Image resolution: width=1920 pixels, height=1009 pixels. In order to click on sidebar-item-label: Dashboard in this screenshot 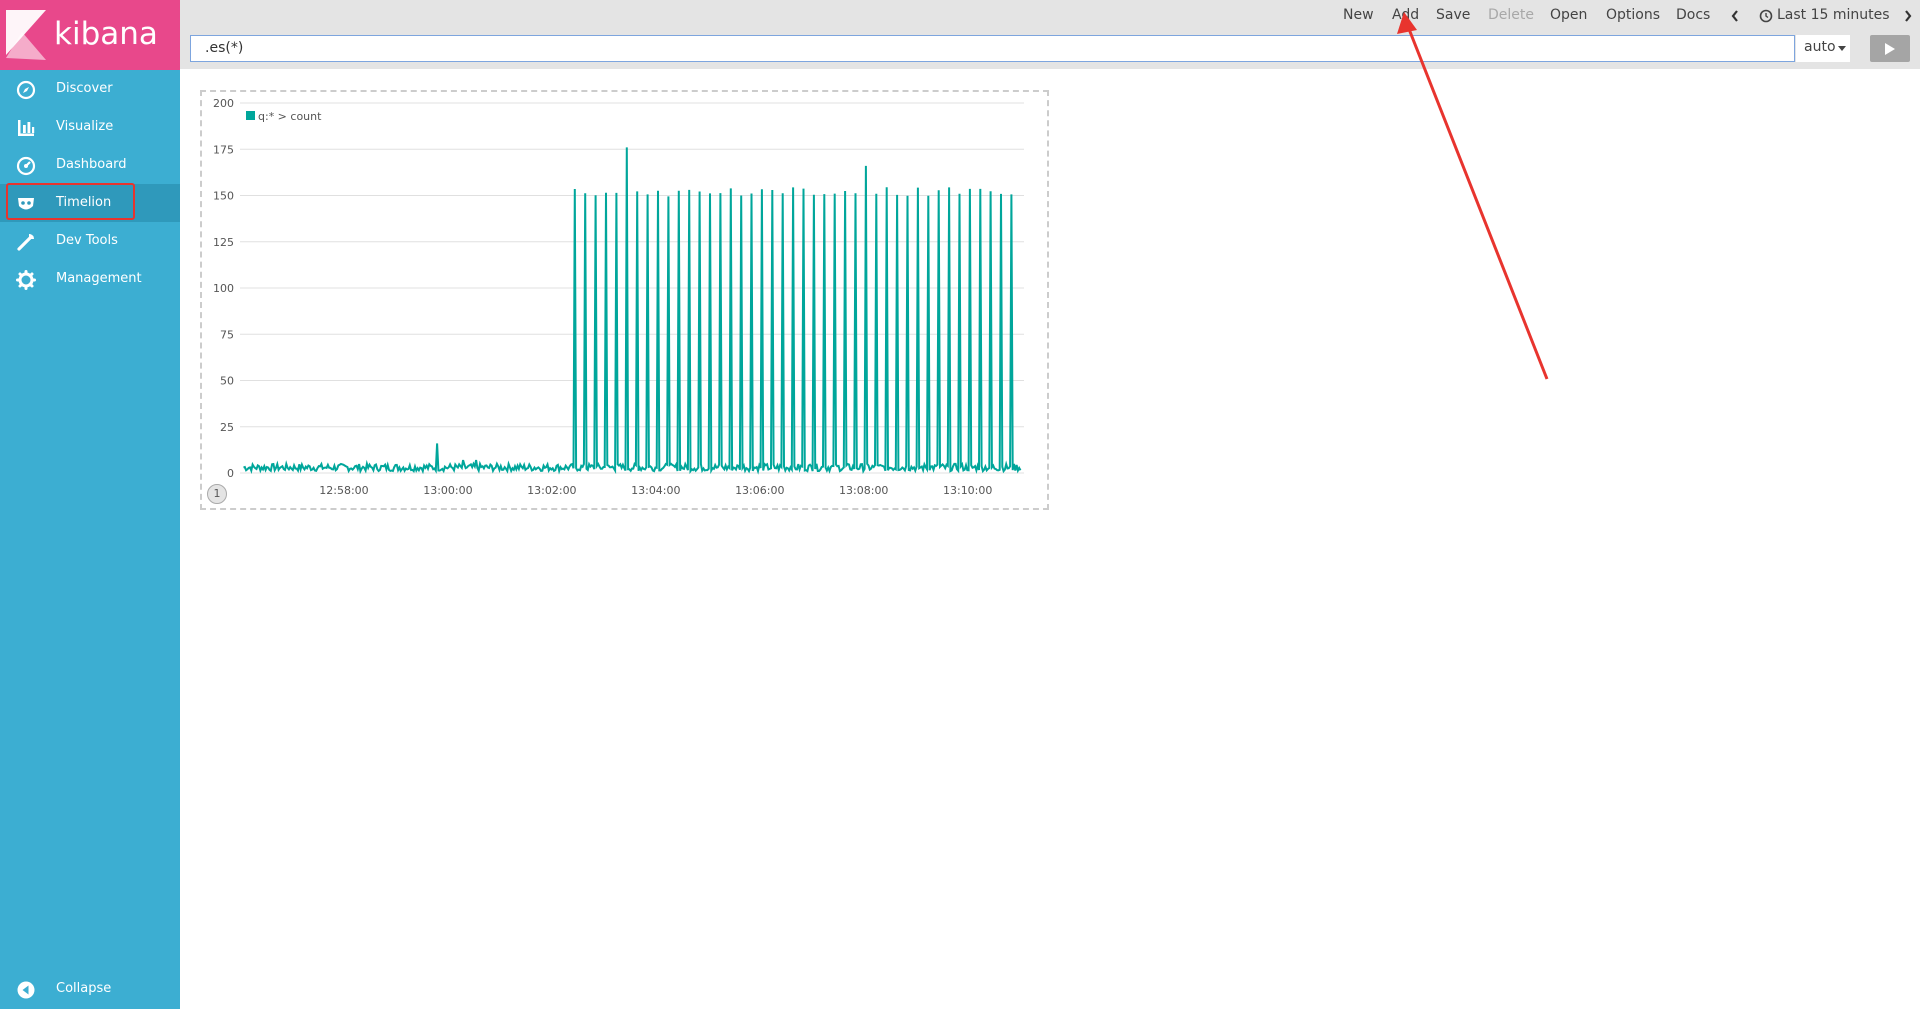, I will do `click(91, 164)`.